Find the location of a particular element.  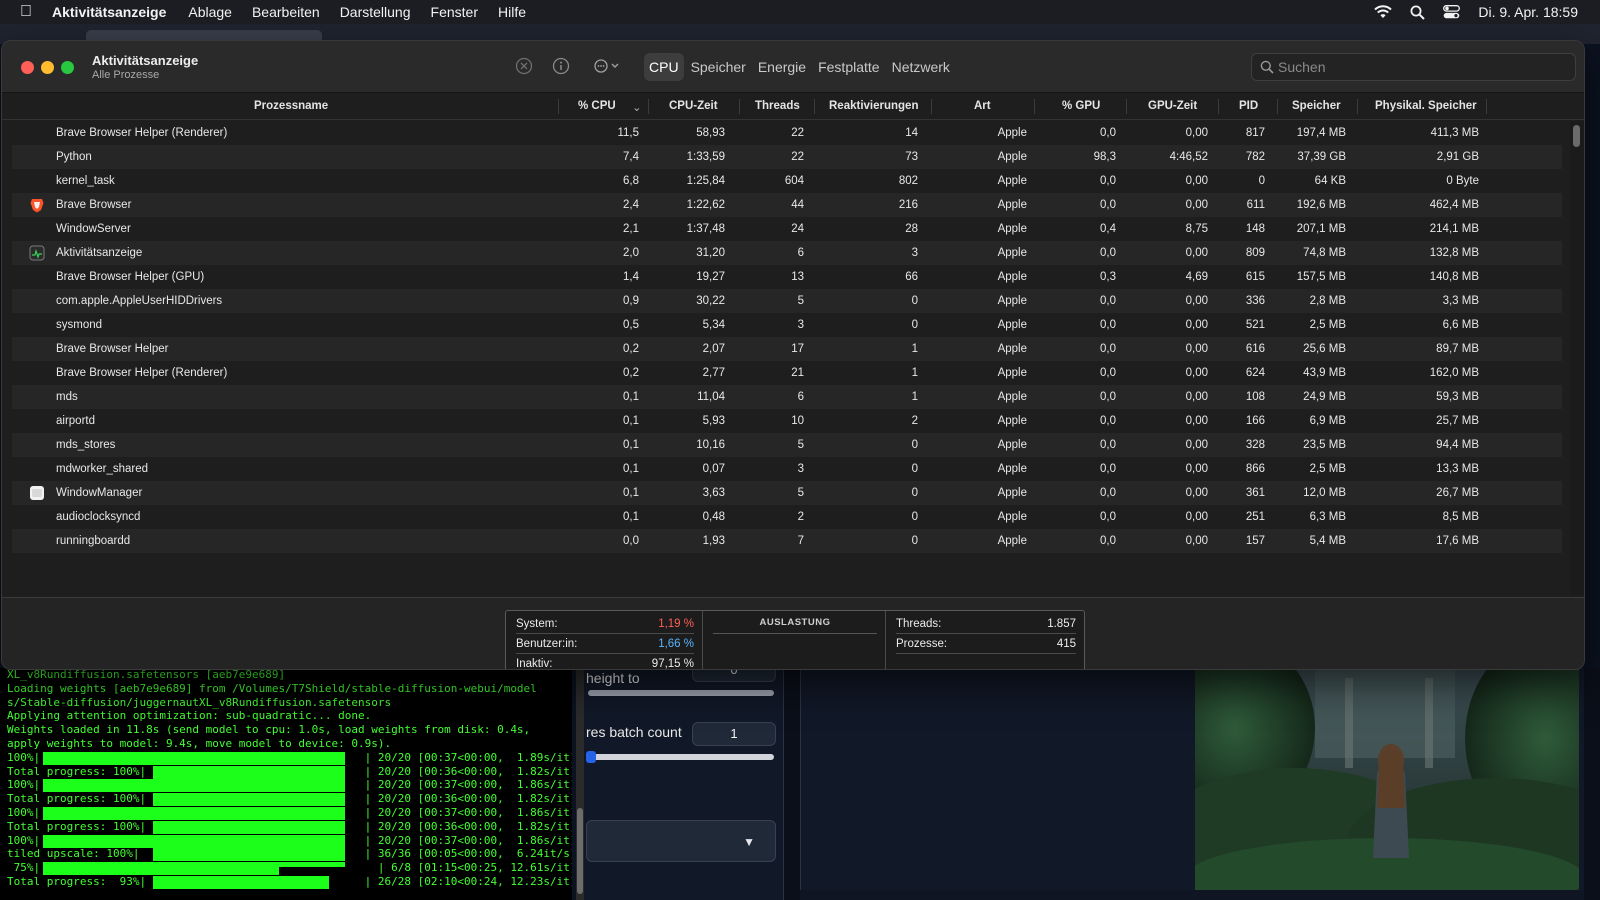

menu-bearbeiten: Bearbeiten is located at coordinates (286, 12).